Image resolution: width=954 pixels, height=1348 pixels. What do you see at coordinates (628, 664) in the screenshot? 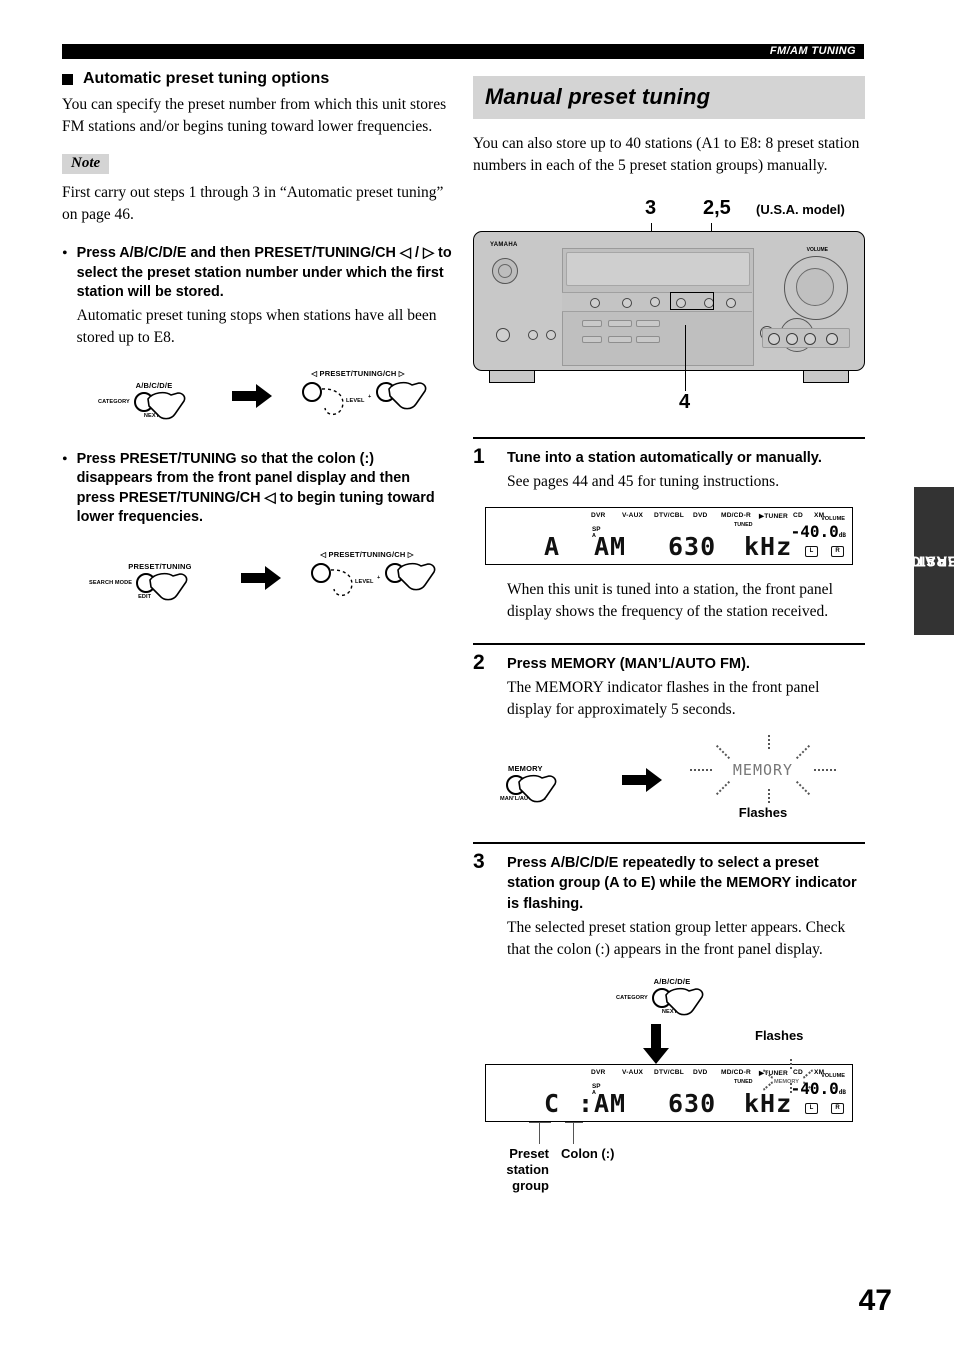
I see `step-2-heading: Press MEMORY (MAN’L/AUTO FM).` at bounding box center [628, 664].